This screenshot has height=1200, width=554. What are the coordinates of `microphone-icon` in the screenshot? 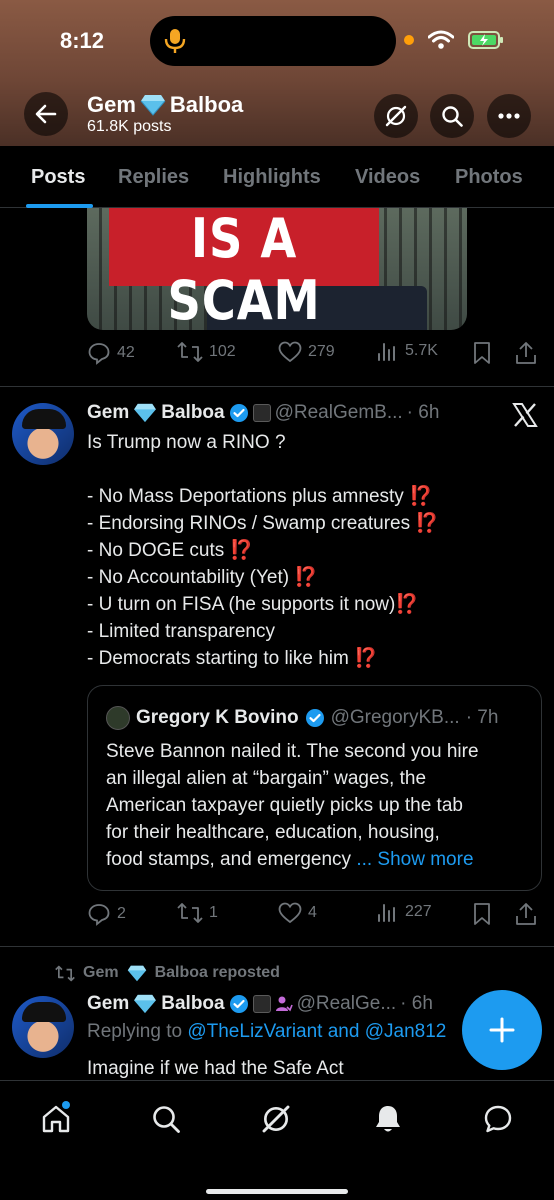 It's located at (175, 41).